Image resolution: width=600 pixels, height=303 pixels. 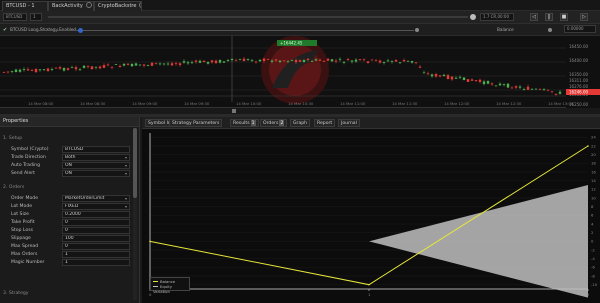 I want to click on results-tab: Graph, so click(x=300, y=123).